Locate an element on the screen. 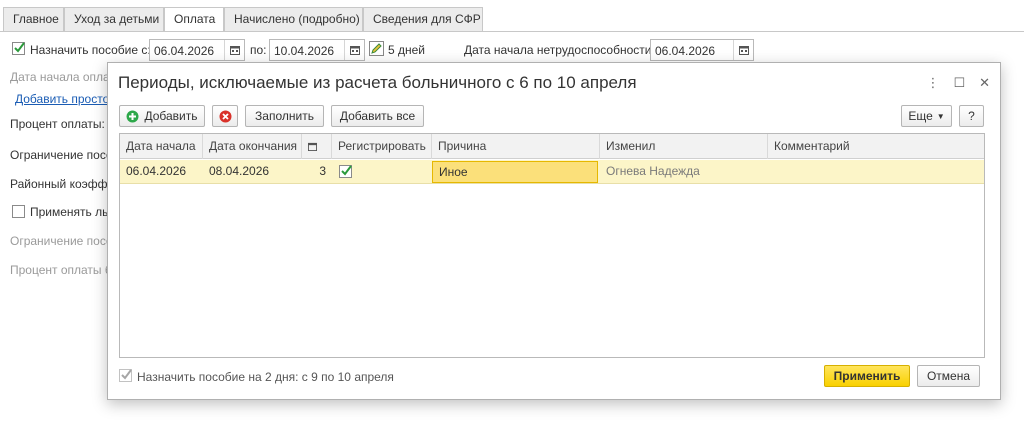  assign-benefit-footer-checkbox is located at coordinates (125, 375).